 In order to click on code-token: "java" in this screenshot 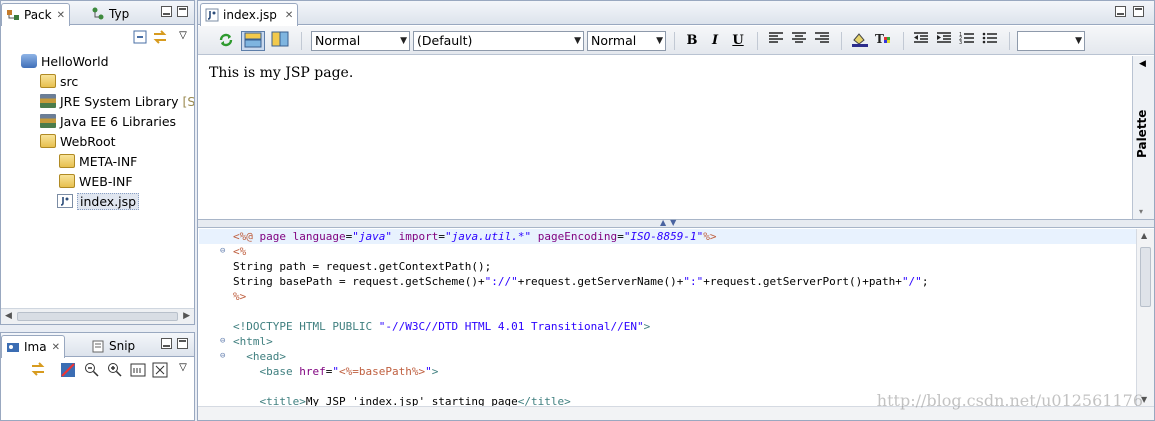, I will do `click(372, 236)`.